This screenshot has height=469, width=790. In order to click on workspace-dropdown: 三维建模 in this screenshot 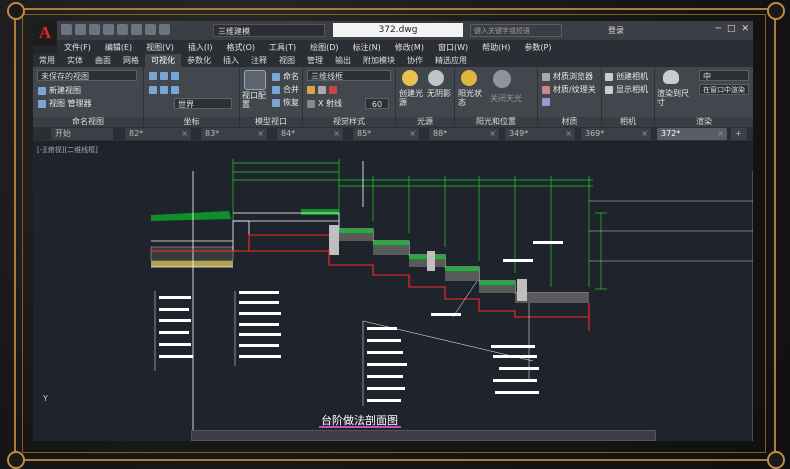, I will do `click(269, 30)`.